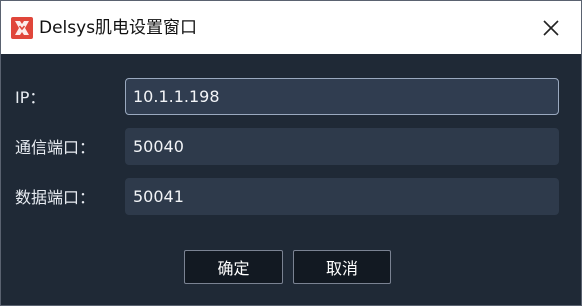 The height and width of the screenshot is (306, 582). What do you see at coordinates (342, 96) in the screenshot?
I see `ip-input` at bounding box center [342, 96].